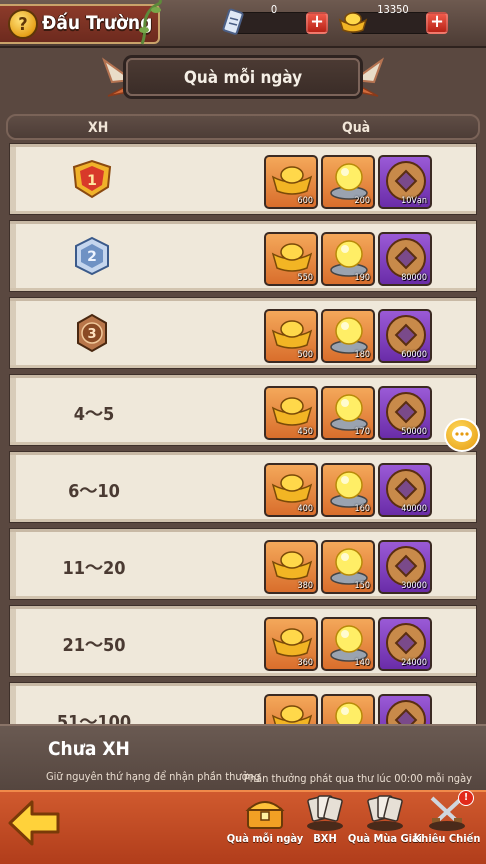 The height and width of the screenshot is (864, 486). Describe the element at coordinates (94, 568) in the screenshot. I see `rank-range: 11～20` at that location.